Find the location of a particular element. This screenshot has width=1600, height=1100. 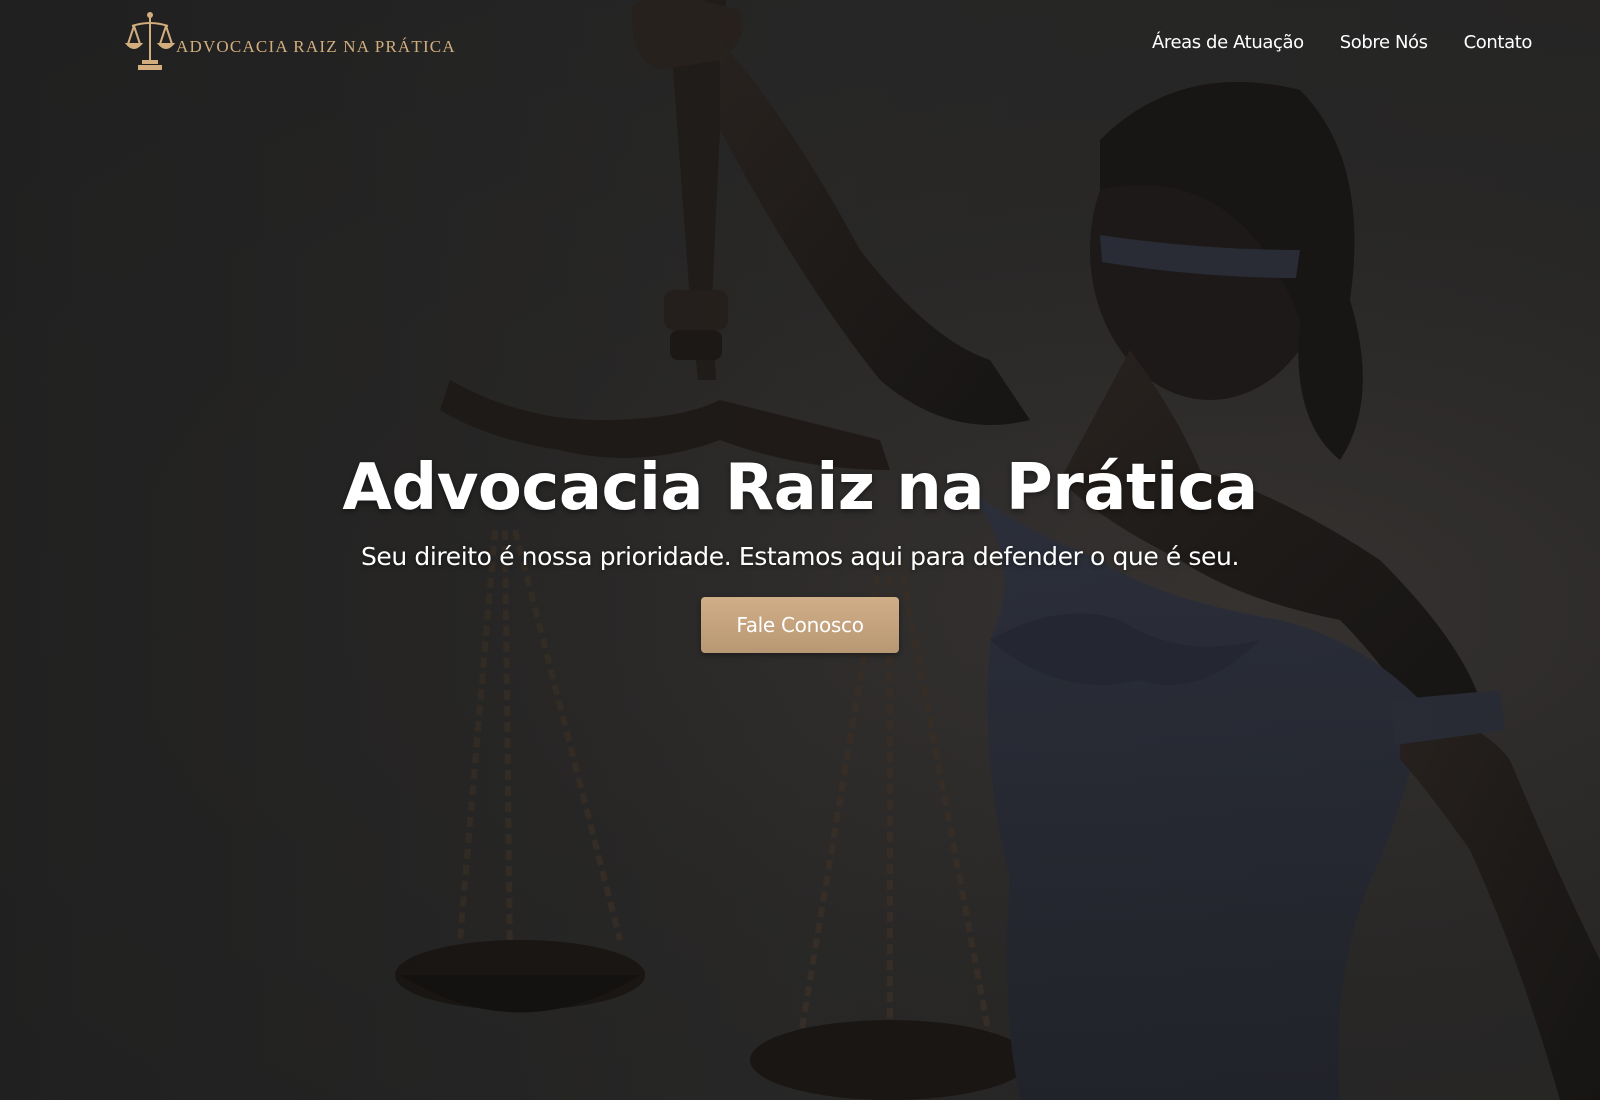

brand-name: ADVOCACIA RAIZ NA PRÁTICA is located at coordinates (316, 46).